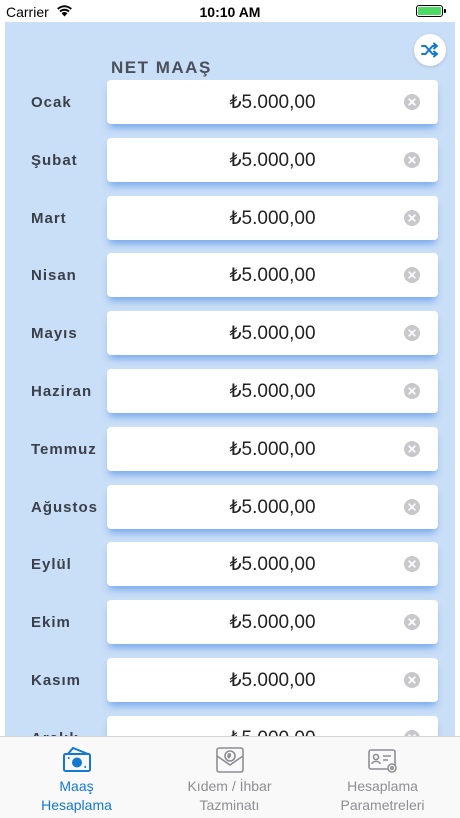 The width and height of the screenshot is (460, 818). What do you see at coordinates (230, 760) in the screenshot?
I see `lira-envelope-icon` at bounding box center [230, 760].